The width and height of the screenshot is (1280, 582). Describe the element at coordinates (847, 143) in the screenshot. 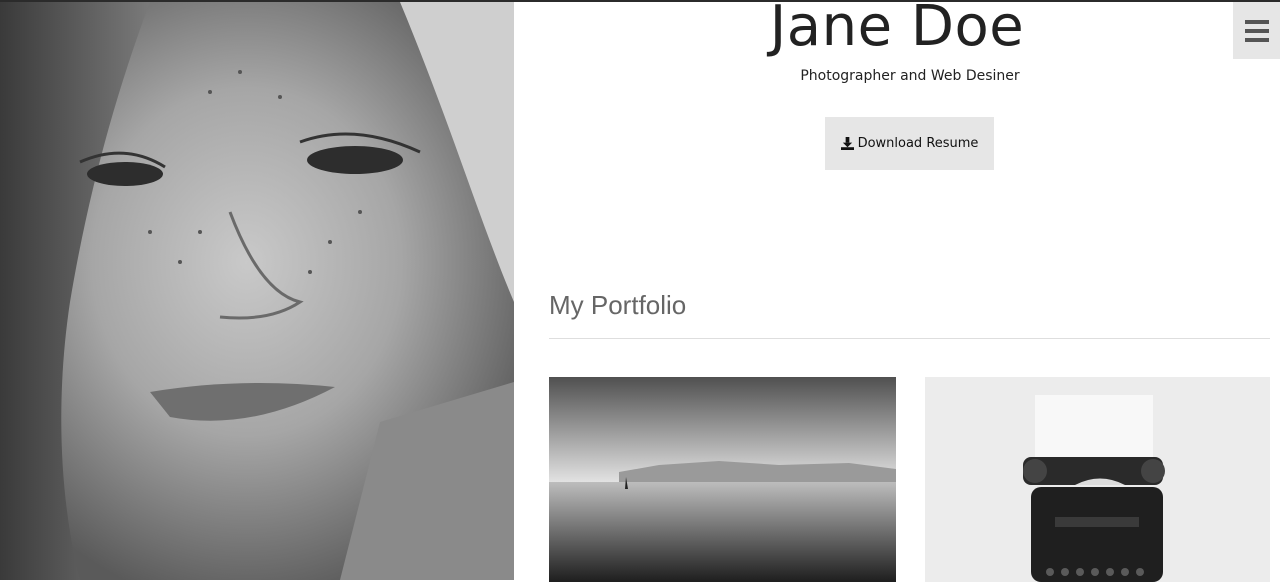

I see `download-icon` at that location.